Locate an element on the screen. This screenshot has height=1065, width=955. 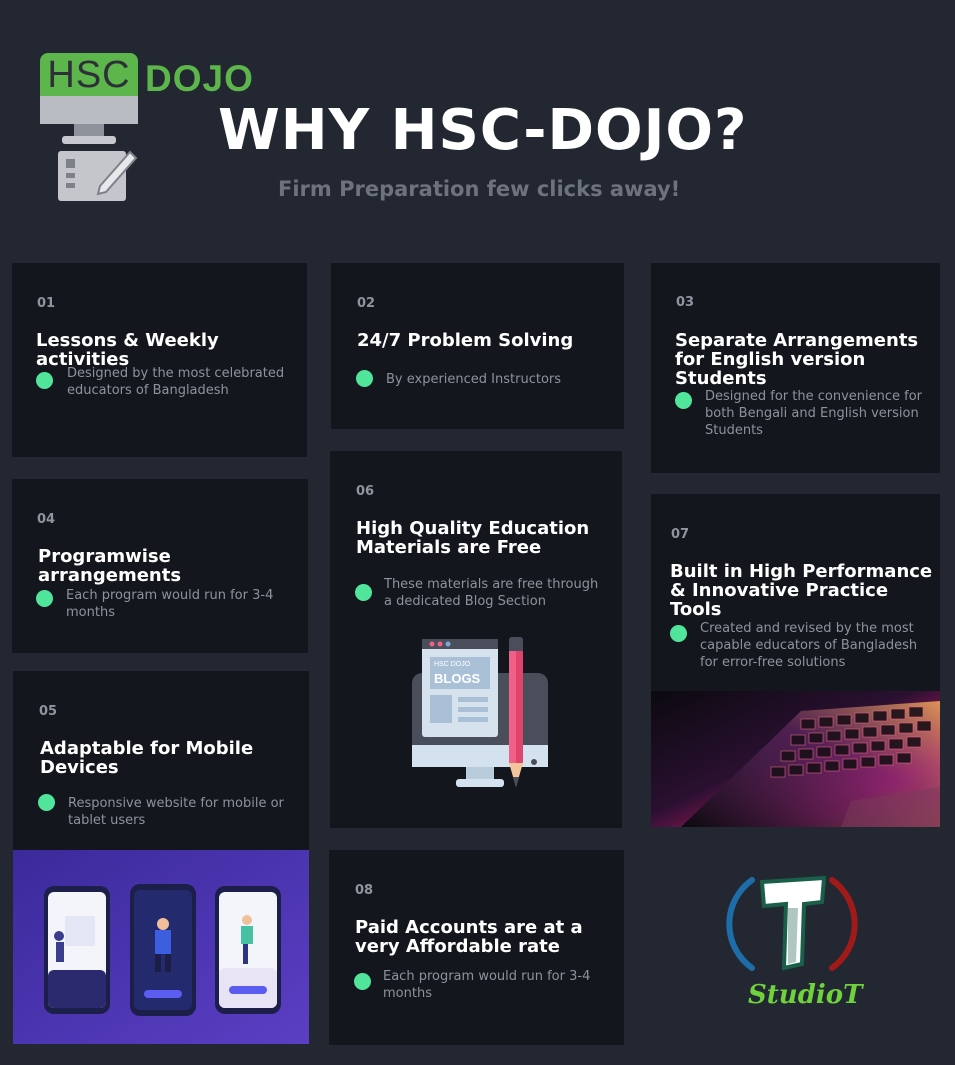
card-number: 04 is located at coordinates (46, 519).